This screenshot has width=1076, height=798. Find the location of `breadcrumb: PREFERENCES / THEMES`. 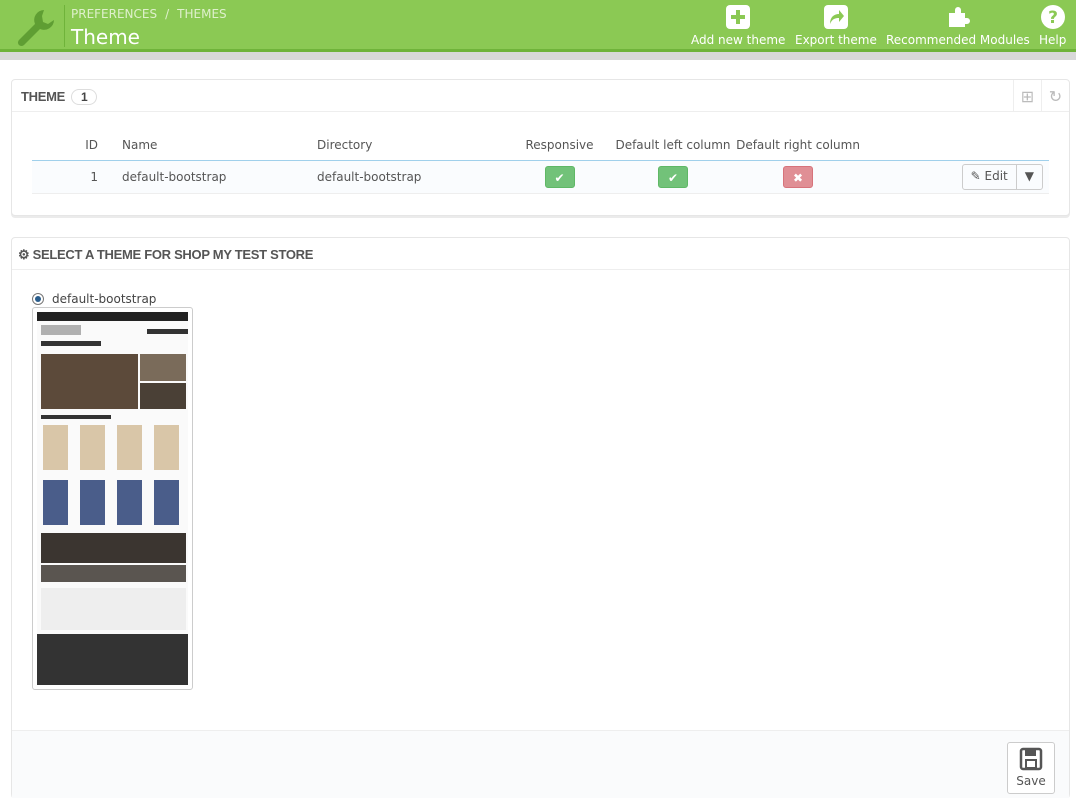

breadcrumb: PREFERENCES / THEMES is located at coordinates (149, 14).